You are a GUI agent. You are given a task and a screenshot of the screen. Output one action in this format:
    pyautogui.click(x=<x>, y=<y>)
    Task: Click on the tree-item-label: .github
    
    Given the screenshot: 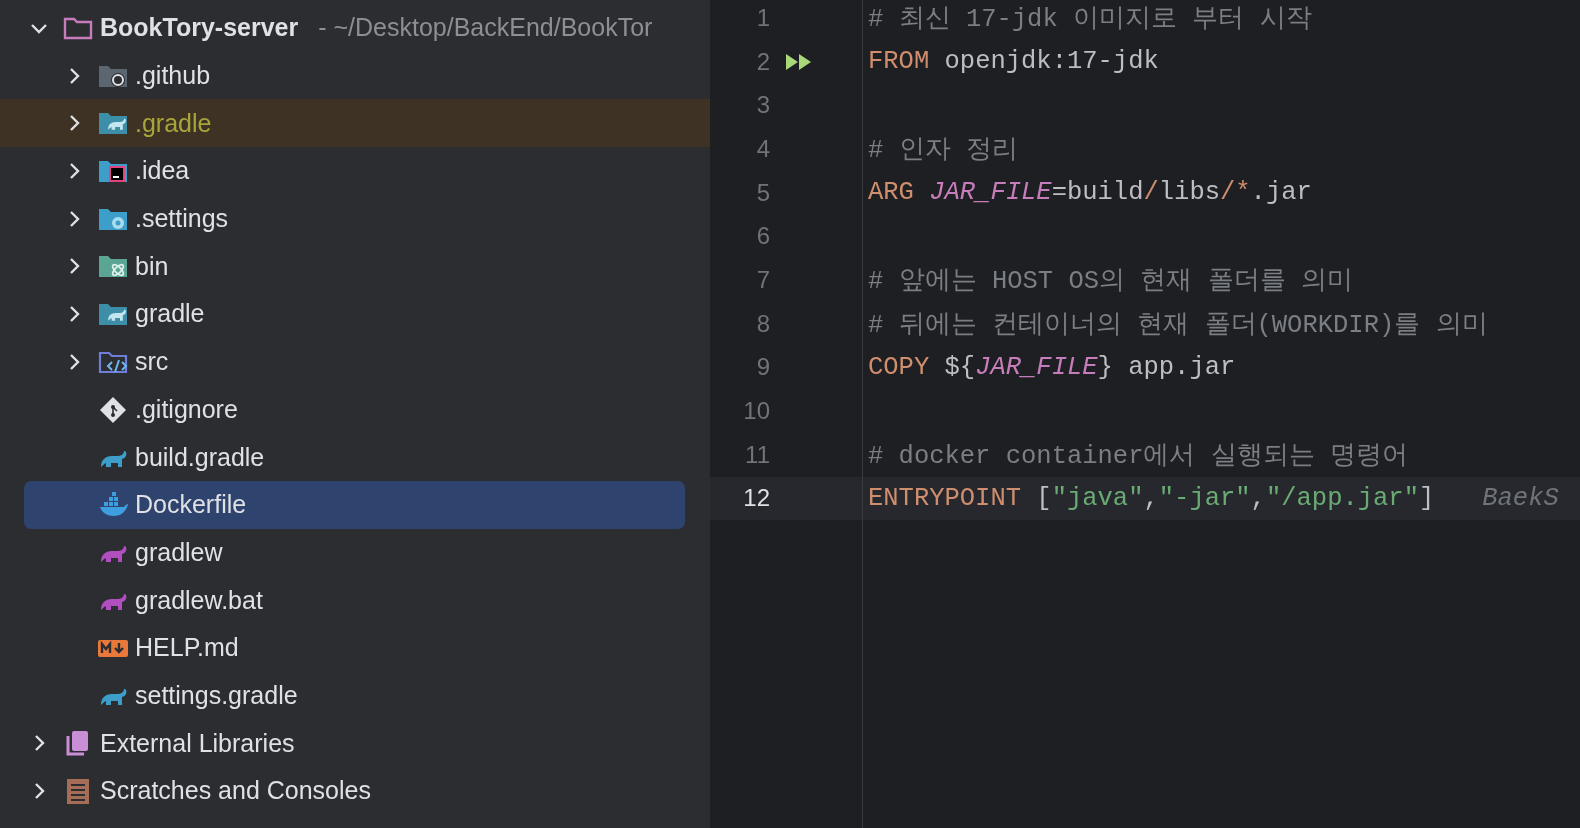 What is the action you would take?
    pyautogui.click(x=173, y=76)
    